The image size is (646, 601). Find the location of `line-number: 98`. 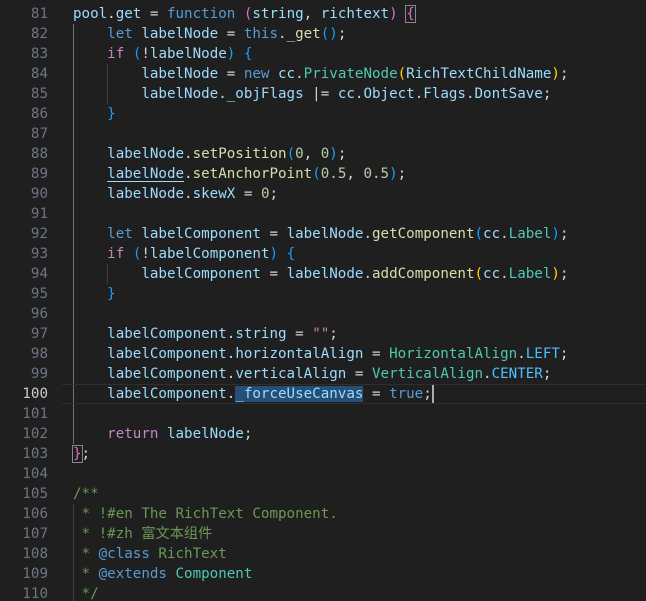

line-number: 98 is located at coordinates (24, 354).